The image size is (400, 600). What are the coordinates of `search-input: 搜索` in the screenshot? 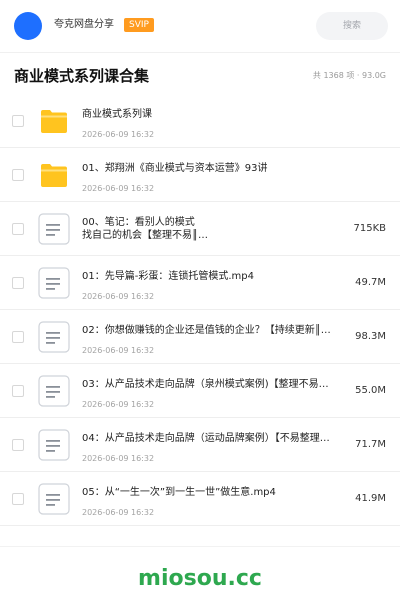 It's located at (352, 26).